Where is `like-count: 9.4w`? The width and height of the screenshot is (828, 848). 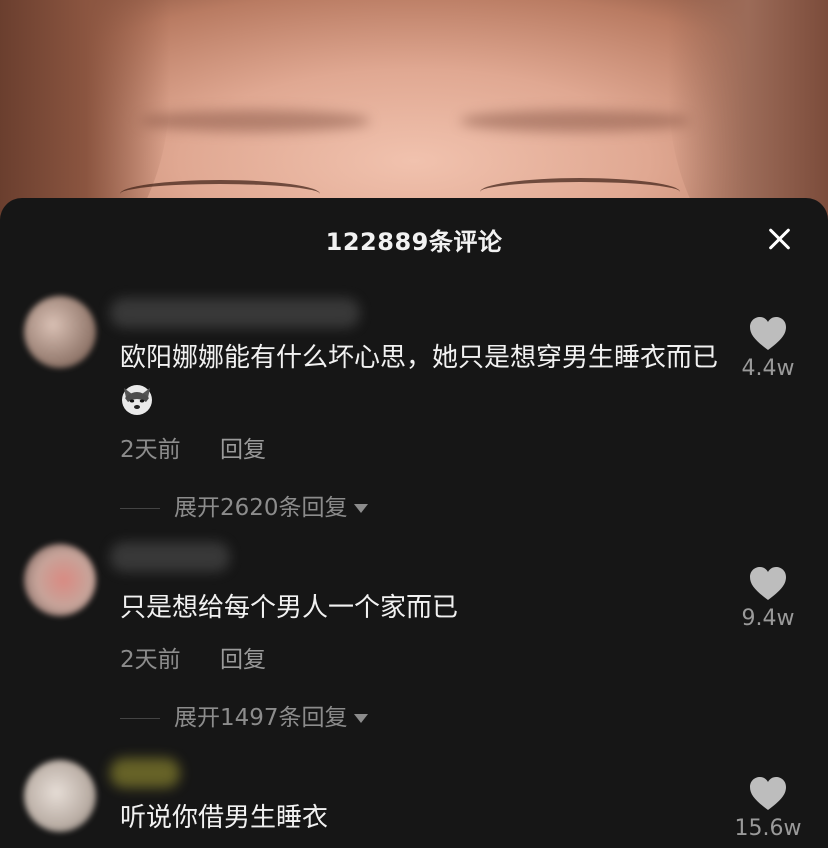 like-count: 9.4w is located at coordinates (768, 618).